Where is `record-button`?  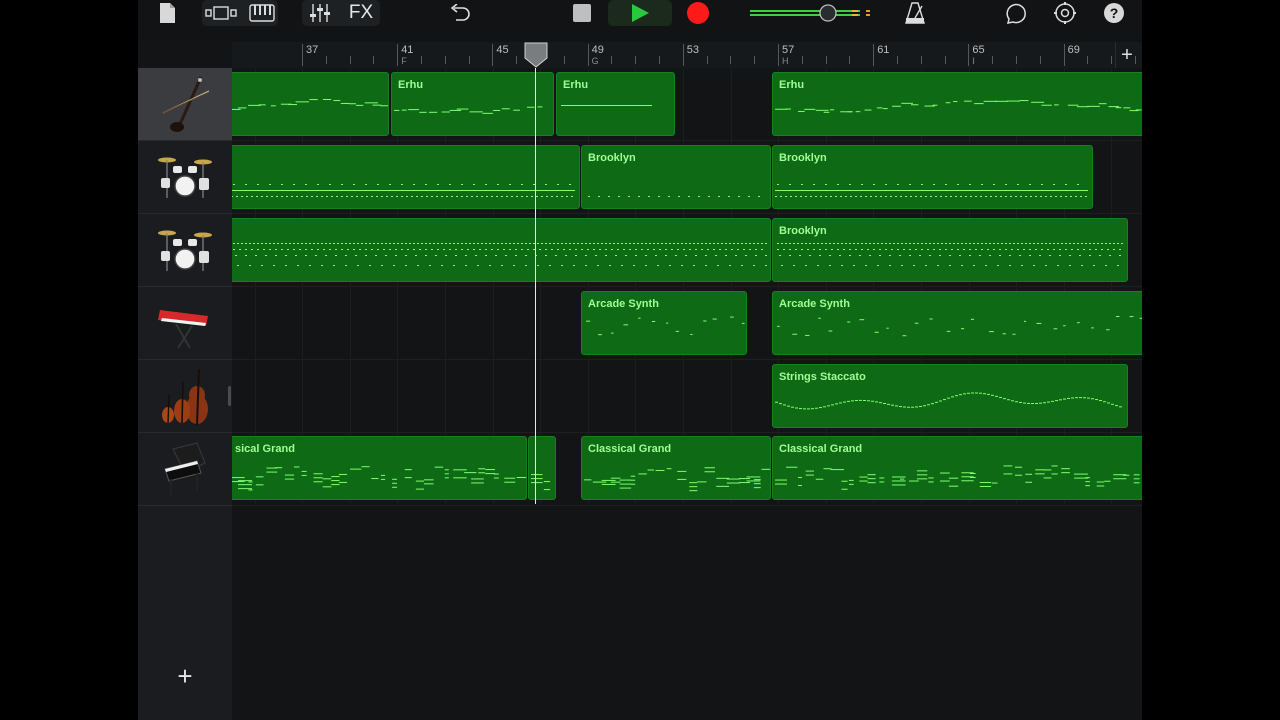
record-button is located at coordinates (698, 13).